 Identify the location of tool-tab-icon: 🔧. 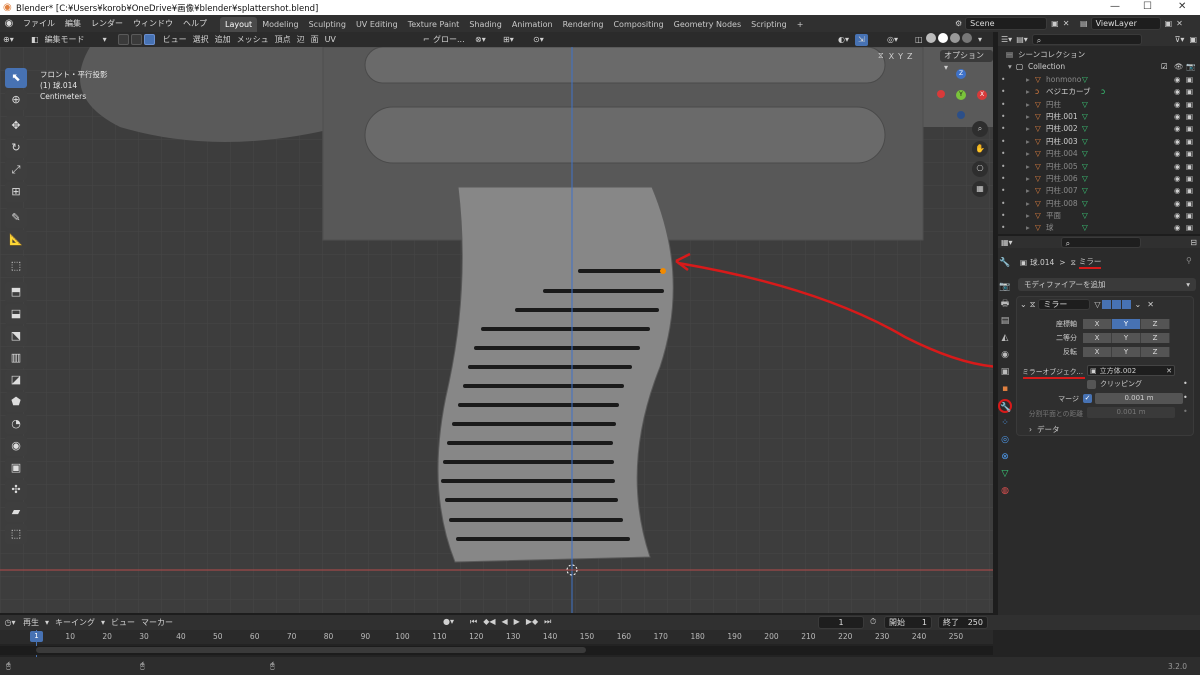
(1005, 263).